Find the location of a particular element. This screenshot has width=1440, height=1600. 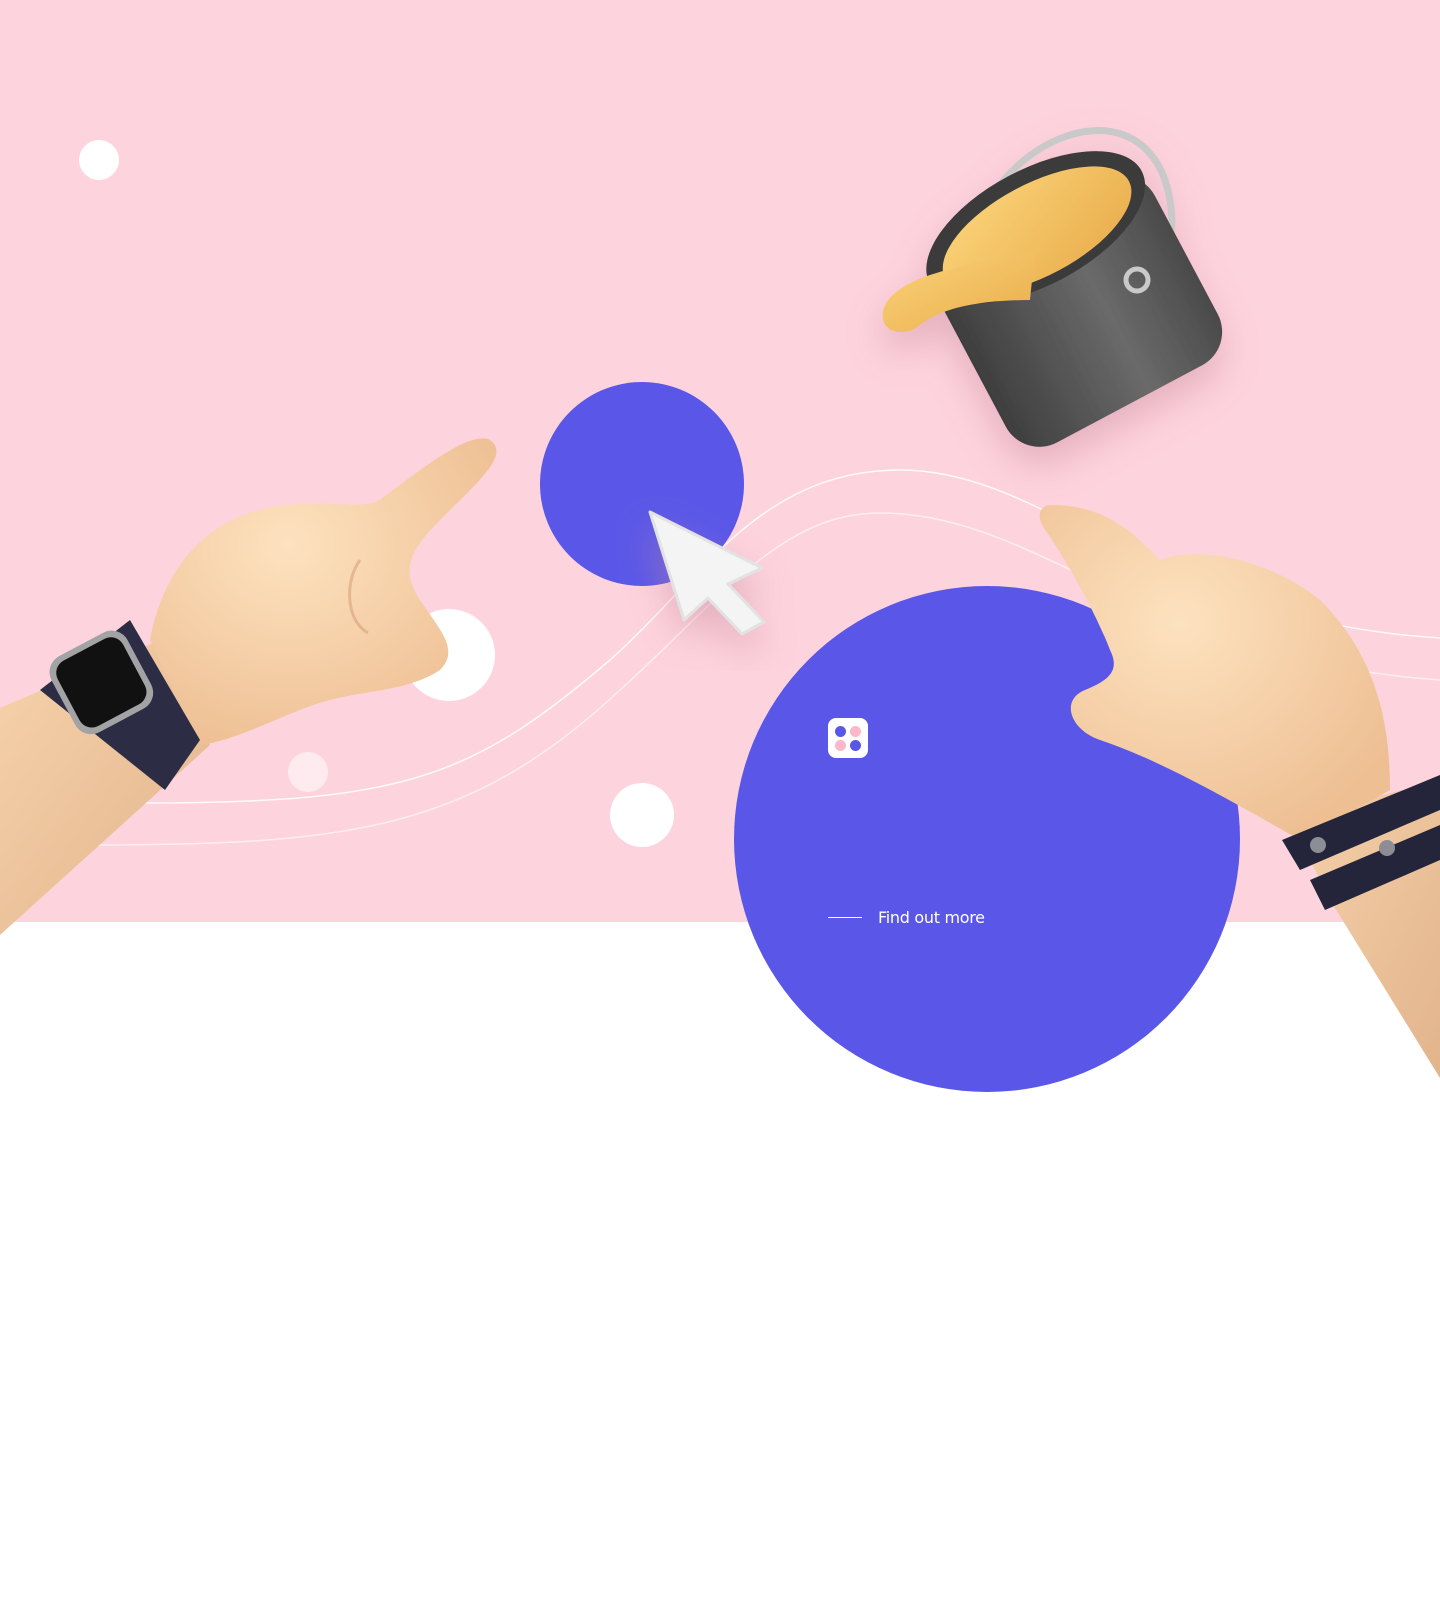

cta-label: Find out more is located at coordinates (931, 917).